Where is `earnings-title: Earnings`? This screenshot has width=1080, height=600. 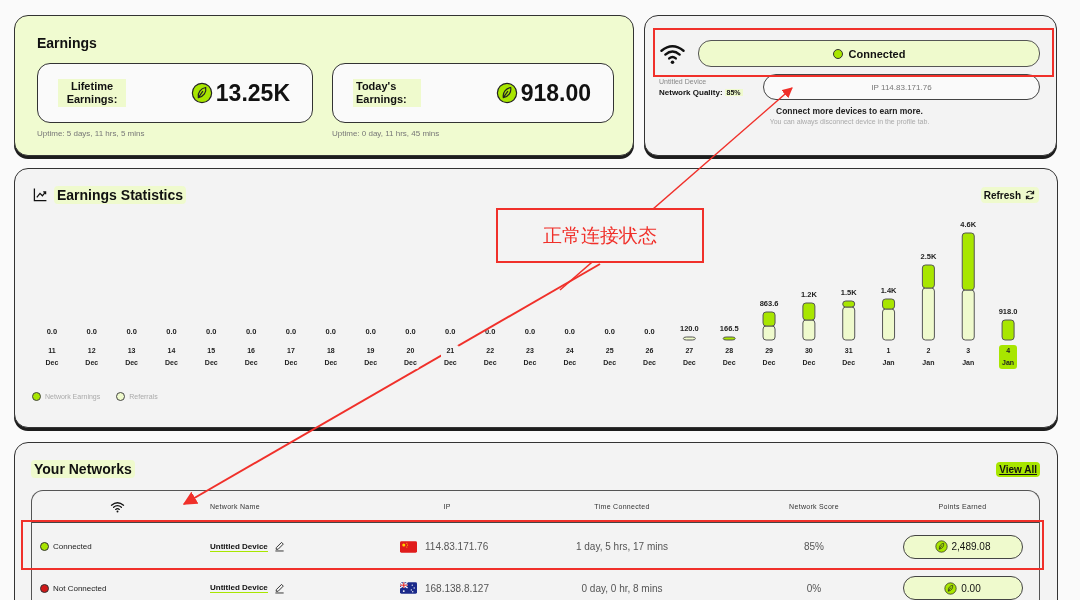 earnings-title: Earnings is located at coordinates (67, 43).